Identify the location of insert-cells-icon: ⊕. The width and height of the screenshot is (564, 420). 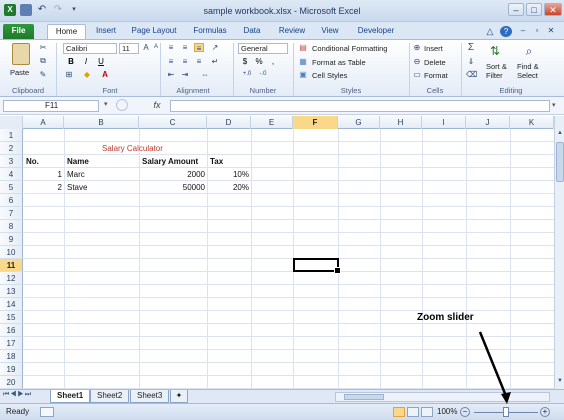
(417, 47).